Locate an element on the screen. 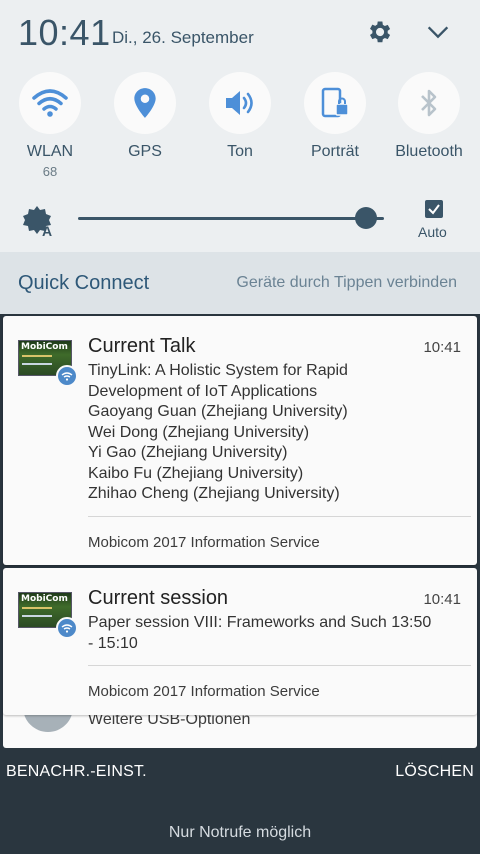  volume-icon is located at coordinates (240, 103).